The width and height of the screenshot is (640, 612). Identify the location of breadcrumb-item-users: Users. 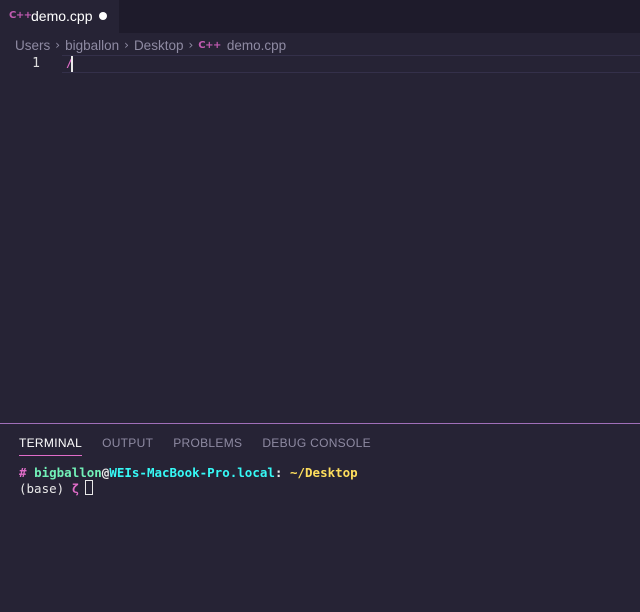
(32, 45).